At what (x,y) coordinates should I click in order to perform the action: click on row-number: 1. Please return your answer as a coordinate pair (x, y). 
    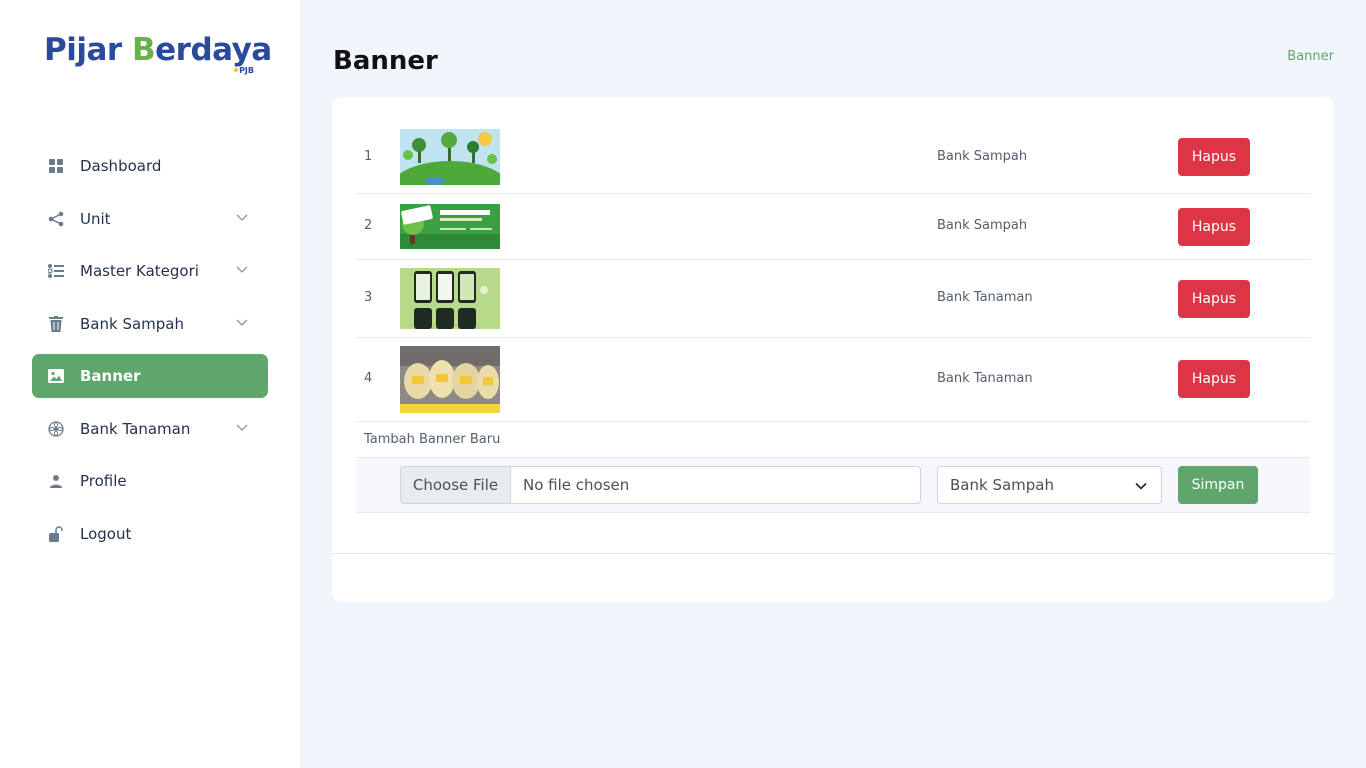
    Looking at the image, I should click on (368, 156).